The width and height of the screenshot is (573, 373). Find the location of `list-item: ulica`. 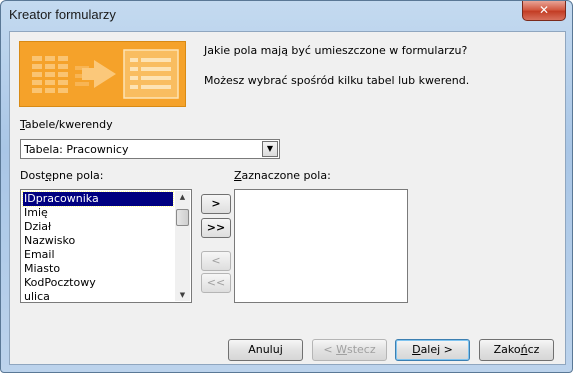

list-item: ulica is located at coordinates (98, 297).